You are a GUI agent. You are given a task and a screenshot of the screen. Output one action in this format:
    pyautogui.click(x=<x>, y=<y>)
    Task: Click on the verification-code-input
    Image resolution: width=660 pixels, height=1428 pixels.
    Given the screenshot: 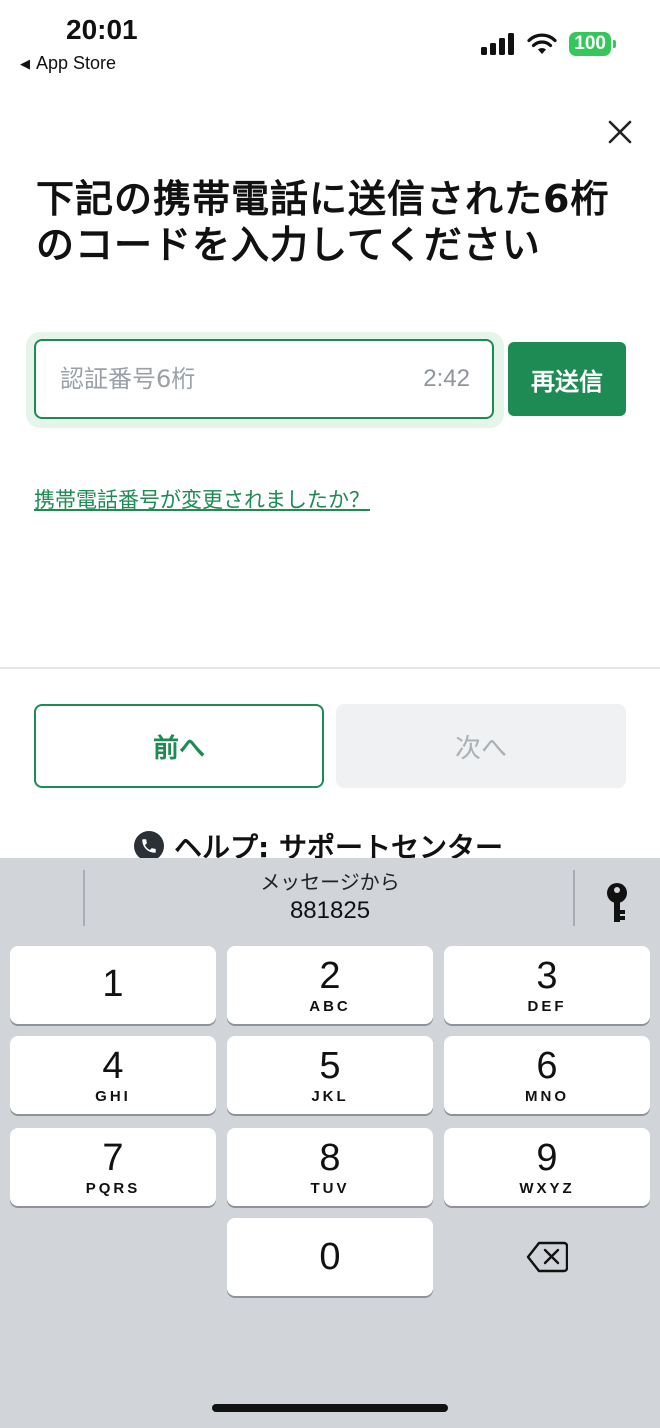 What is the action you would take?
    pyautogui.click(x=241, y=379)
    